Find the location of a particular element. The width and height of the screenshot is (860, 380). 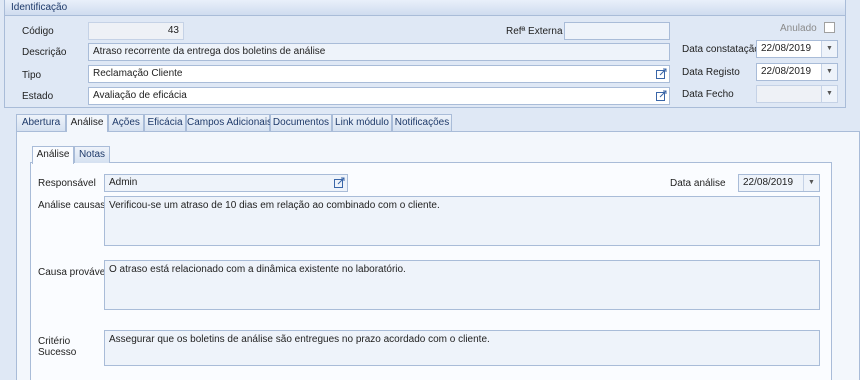

codigo-field: 43 is located at coordinates (136, 31).